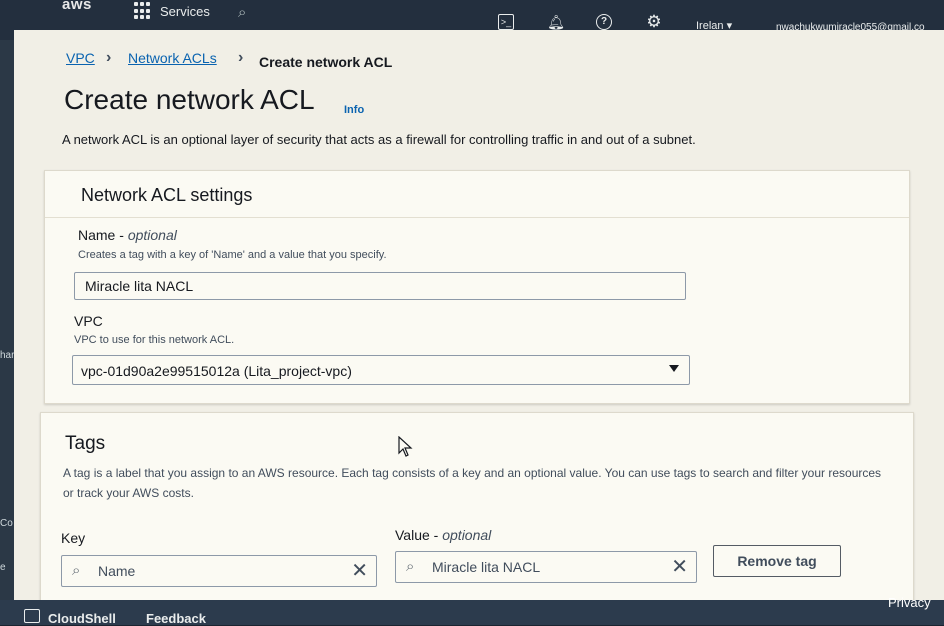 The width and height of the screenshot is (944, 626). Describe the element at coordinates (472, 610) in the screenshot. I see `footer-bar: CloudShell Feedback Privacy` at that location.